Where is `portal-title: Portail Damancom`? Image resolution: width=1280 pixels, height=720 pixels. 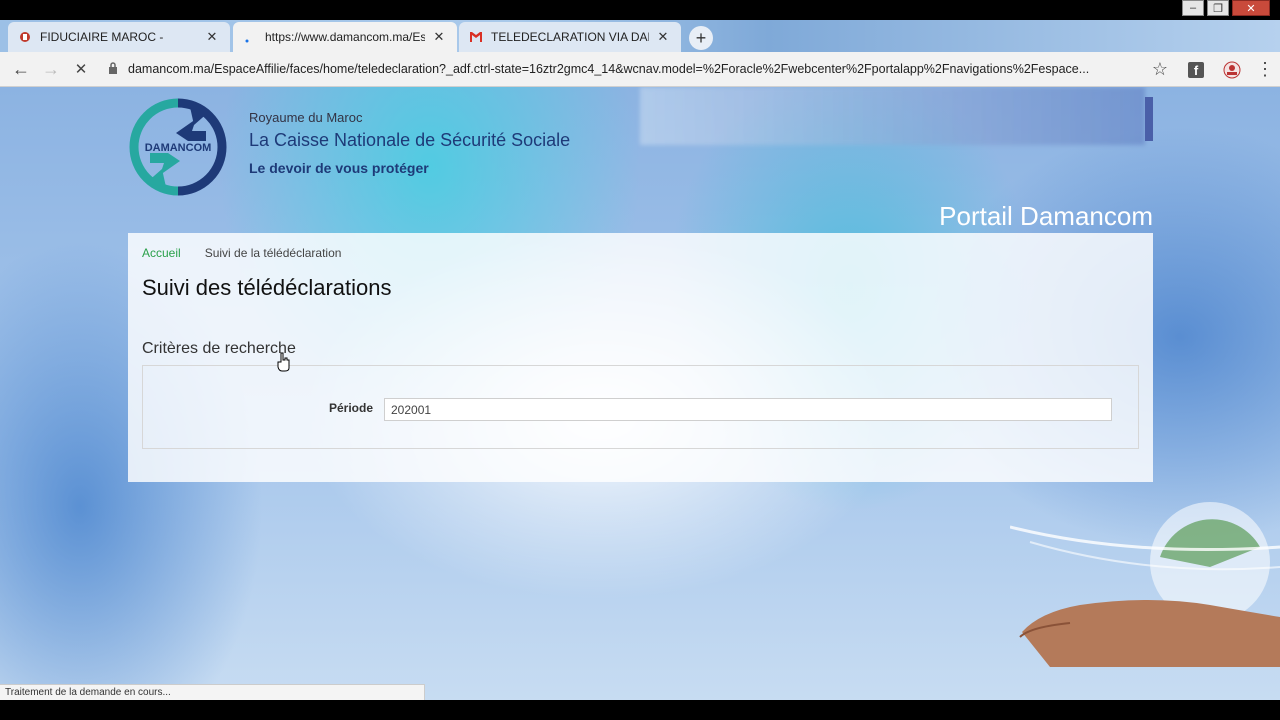 portal-title: Portail Damancom is located at coordinates (1046, 216).